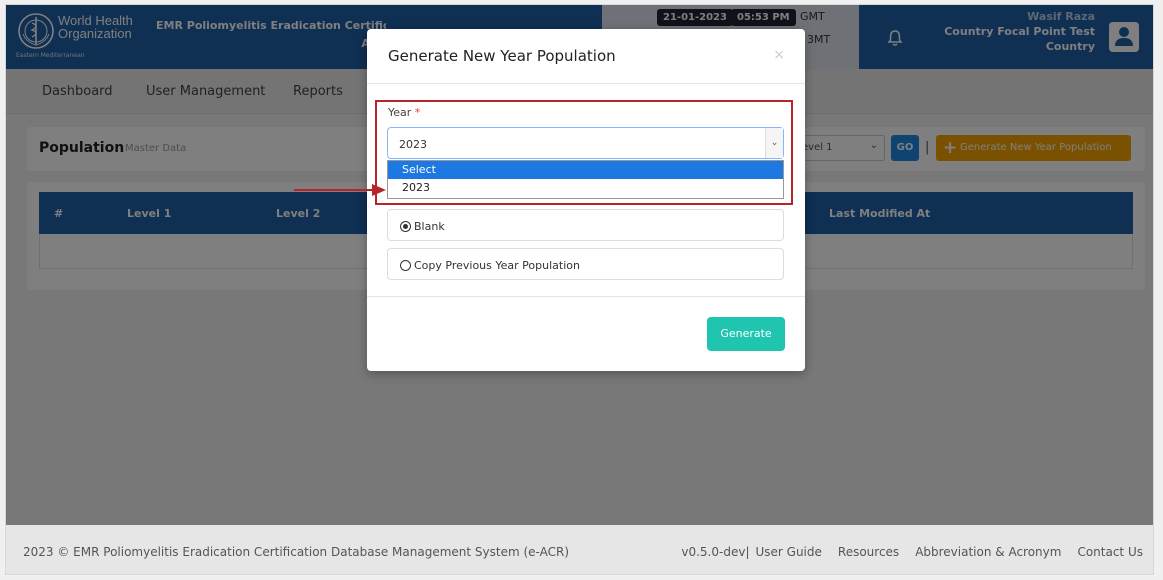 The height and width of the screenshot is (580, 1163). Describe the element at coordinates (405, 226) in the screenshot. I see `radio-checked-icon` at that location.